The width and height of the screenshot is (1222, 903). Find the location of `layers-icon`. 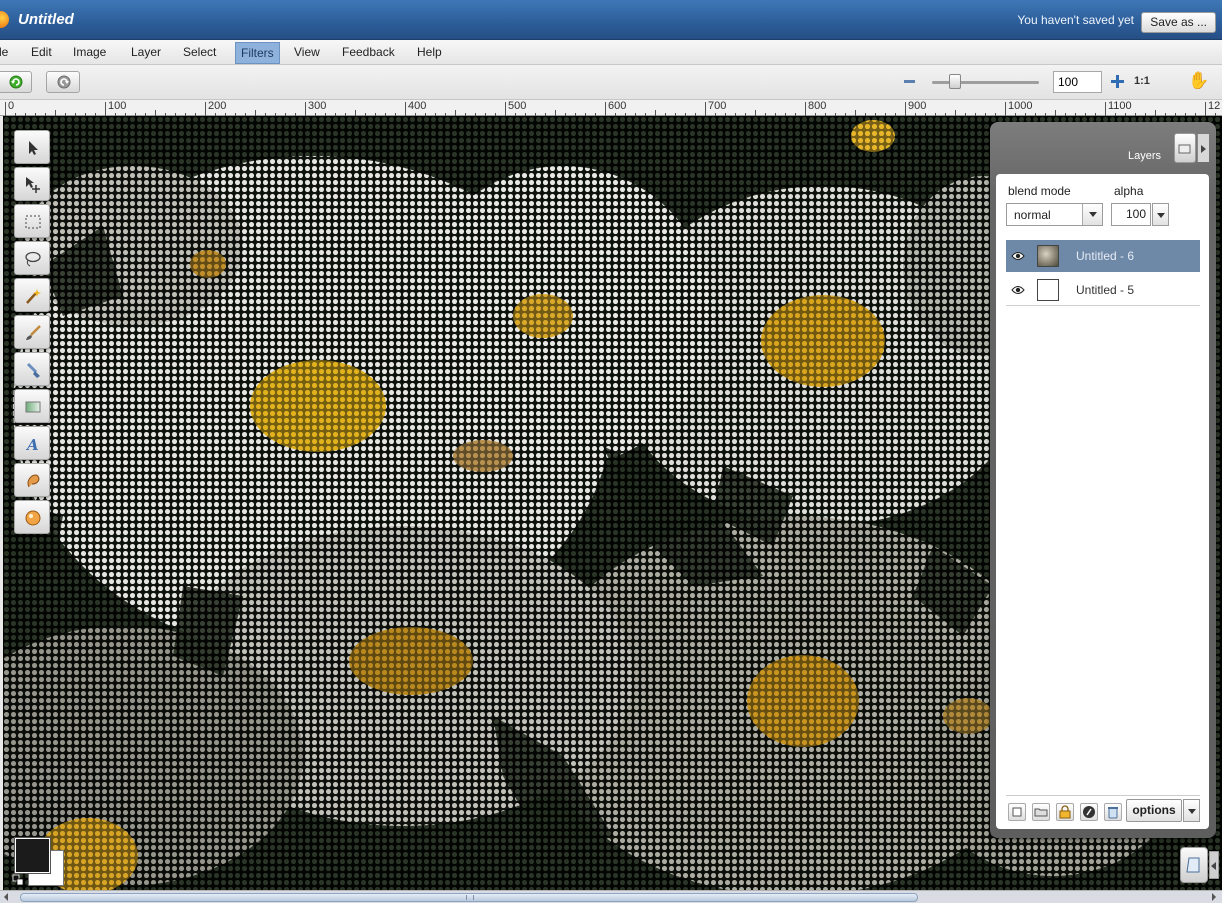

layers-icon is located at coordinates (1184, 149).